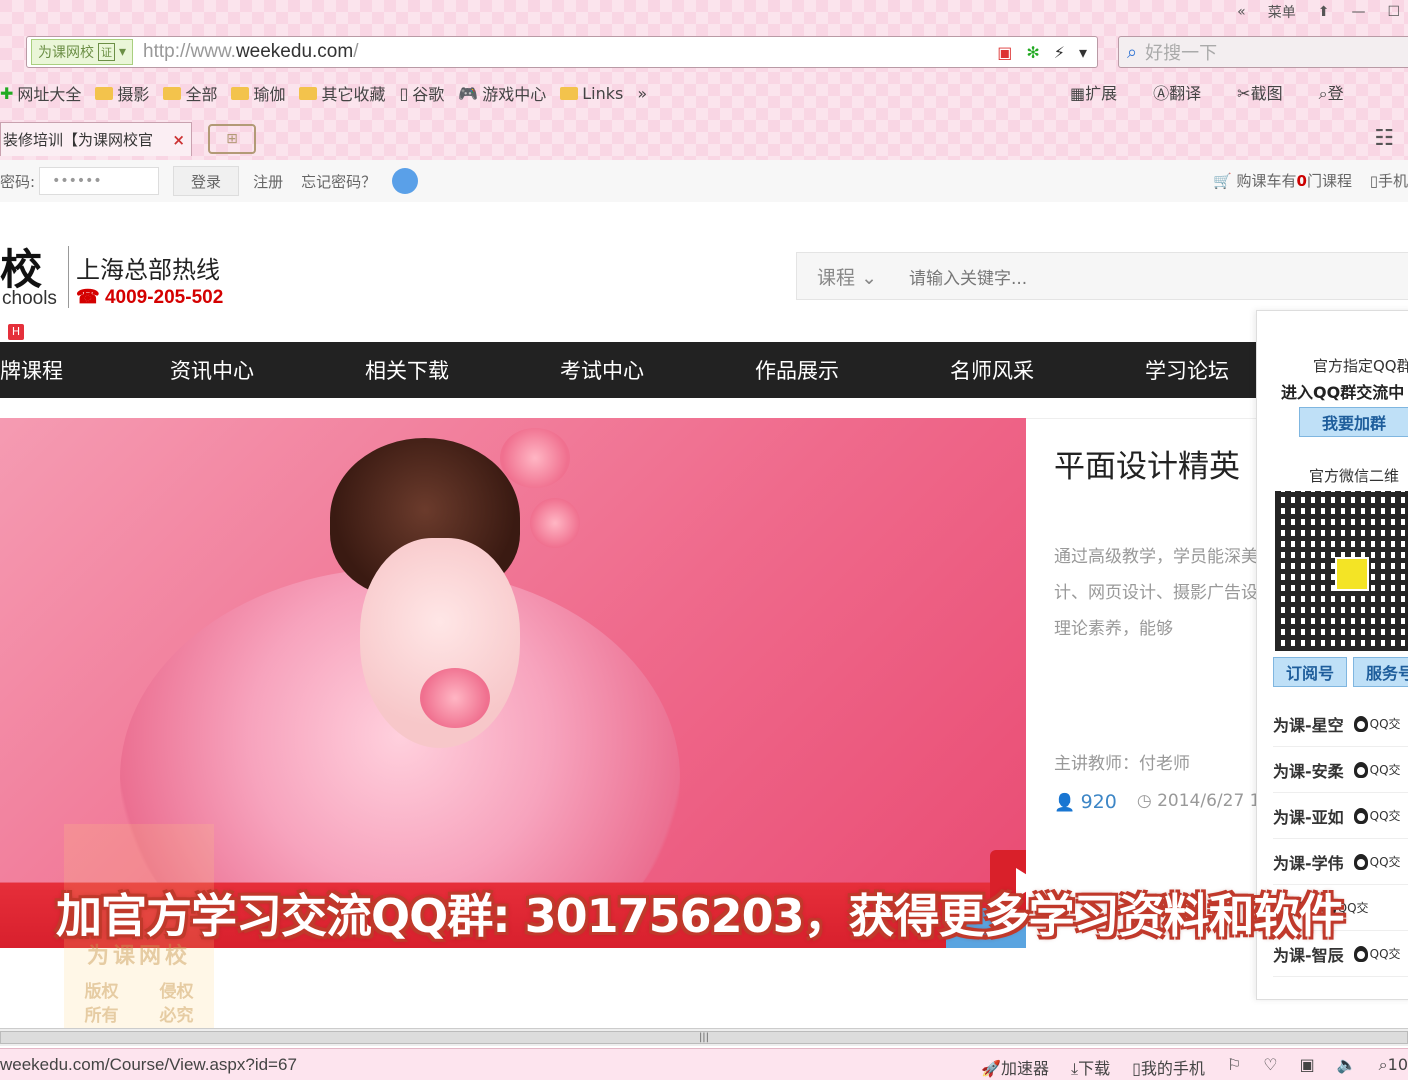 The image size is (1408, 1080). I want to click on nav-item-teachers: 名师风采, so click(1047, 370).